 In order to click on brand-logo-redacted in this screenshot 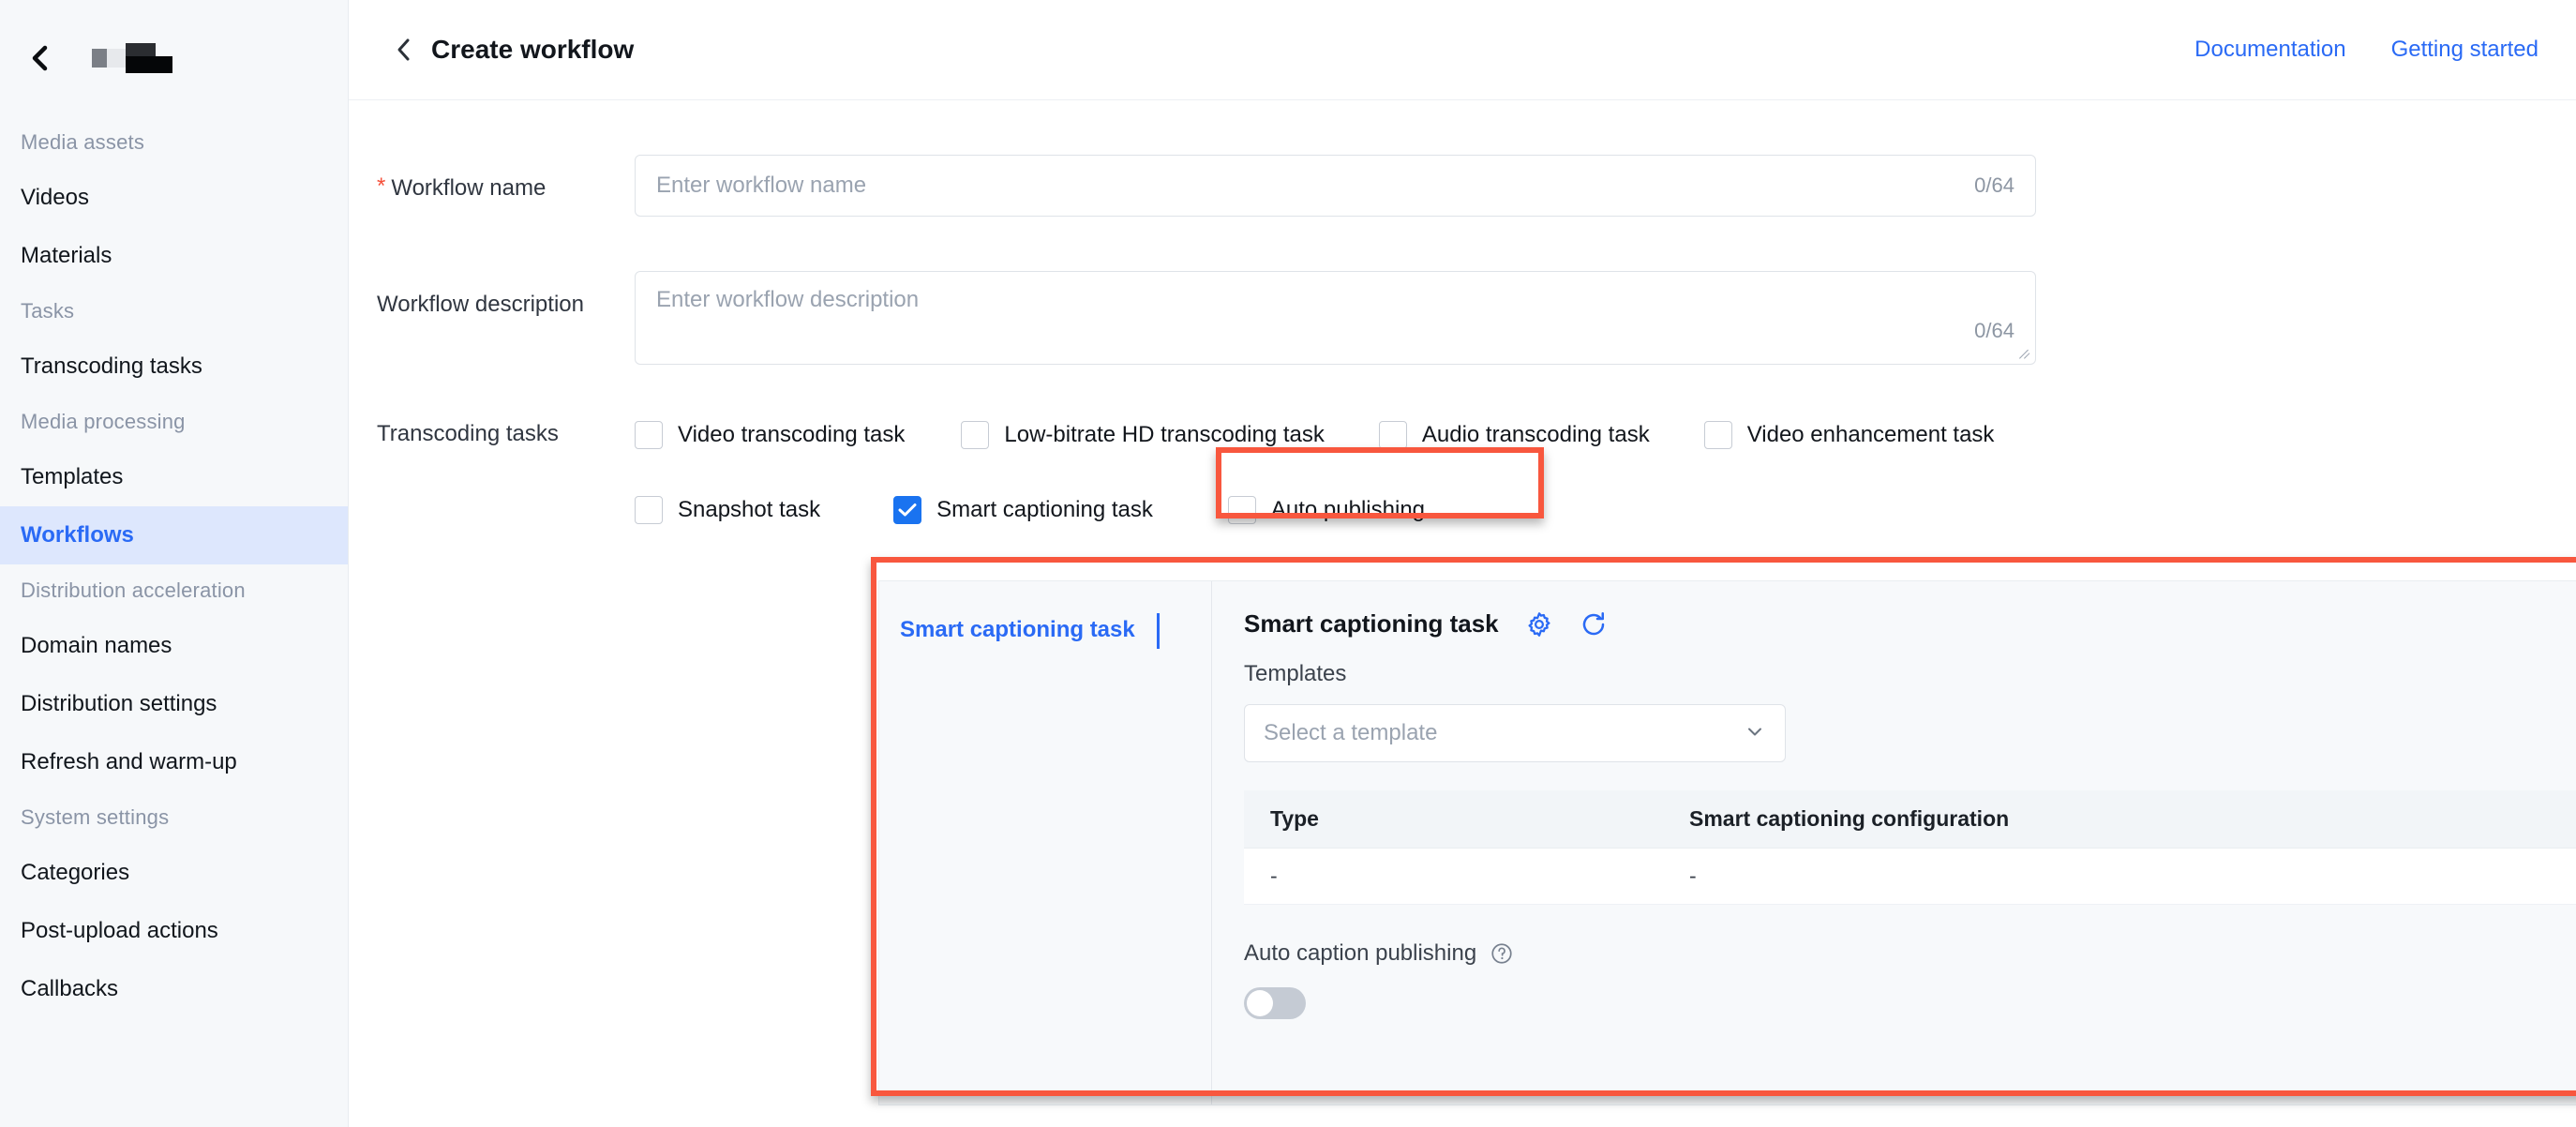, I will do `click(132, 58)`.